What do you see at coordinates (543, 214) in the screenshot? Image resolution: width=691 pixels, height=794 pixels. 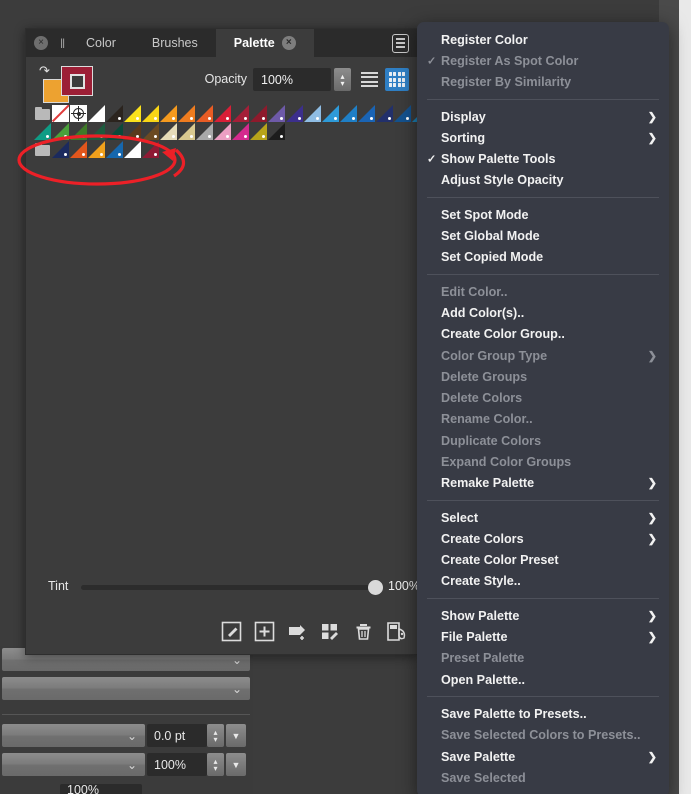 I see `menu-item-set-spot-mode: Set Spot Mode` at bounding box center [543, 214].